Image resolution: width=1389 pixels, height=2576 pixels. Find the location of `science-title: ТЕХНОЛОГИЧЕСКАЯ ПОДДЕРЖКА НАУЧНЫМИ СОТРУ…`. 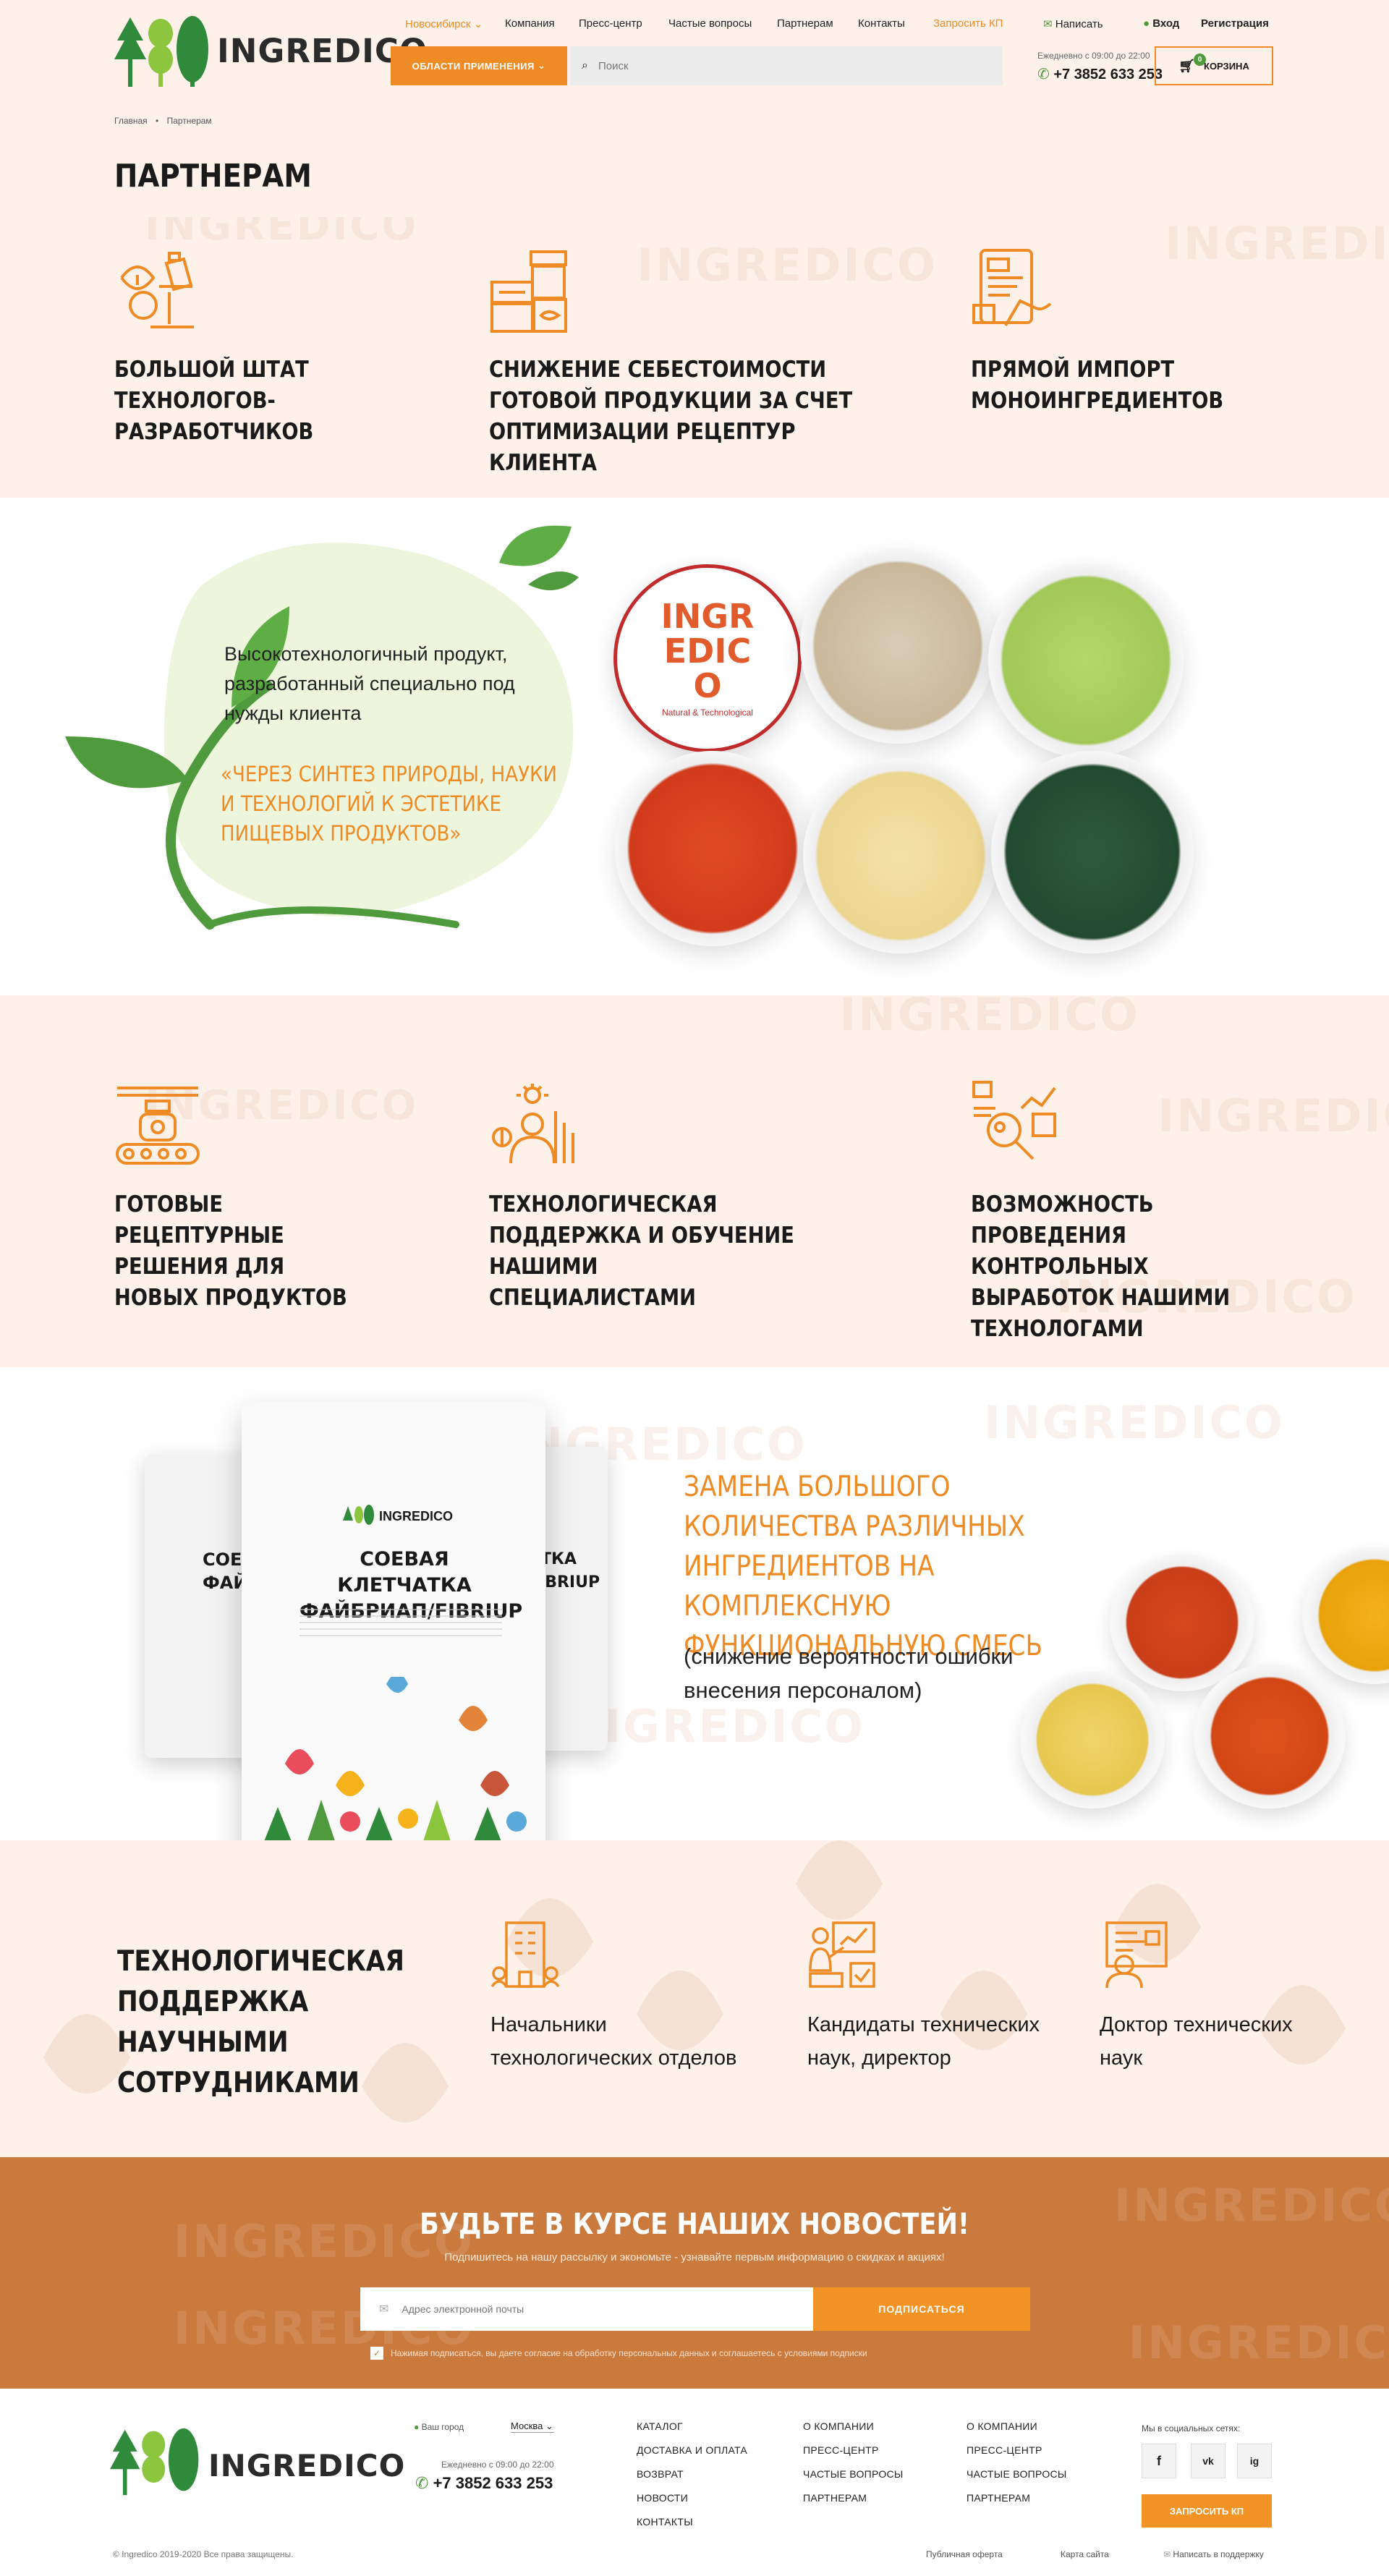

science-title: ТЕХНОЛОГИЧЕСКАЯ ПОДДЕРЖКА НАУЧНЫМИ СОТРУ… is located at coordinates (260, 2022).